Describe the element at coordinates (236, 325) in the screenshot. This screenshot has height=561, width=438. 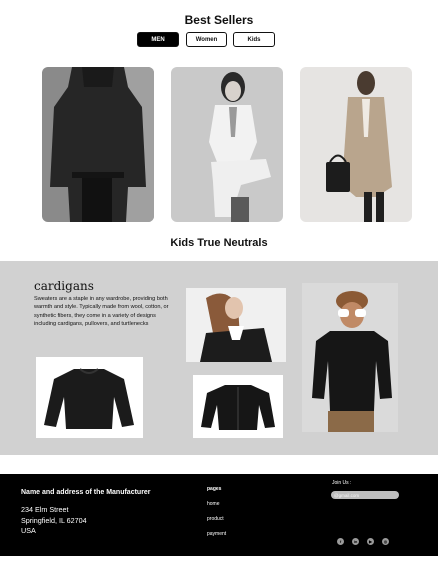
I see `product-image-girl-cardigan` at that location.